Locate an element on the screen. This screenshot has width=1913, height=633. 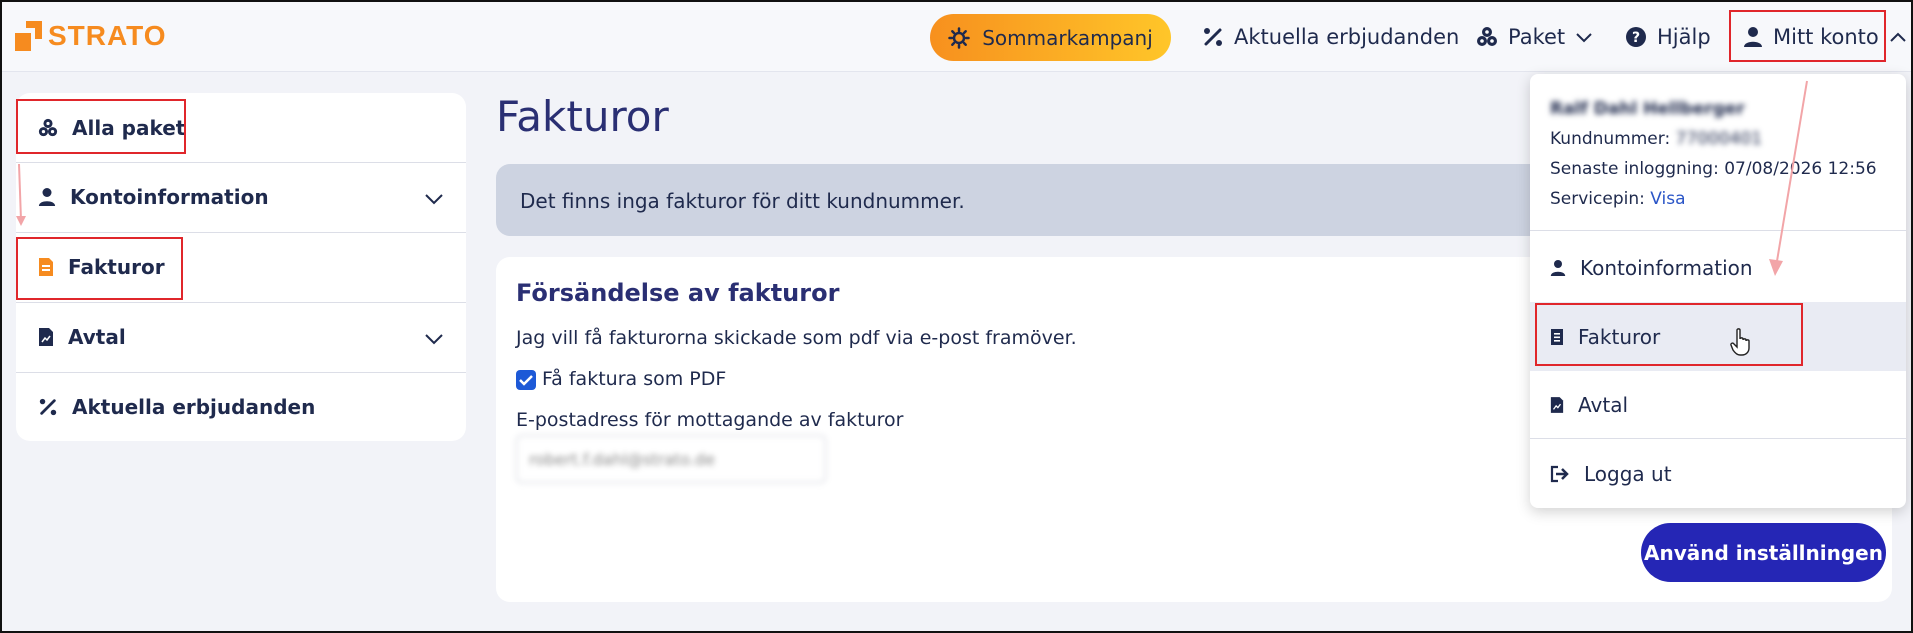
promo-label: Sommarkampanj is located at coordinates (1067, 37).